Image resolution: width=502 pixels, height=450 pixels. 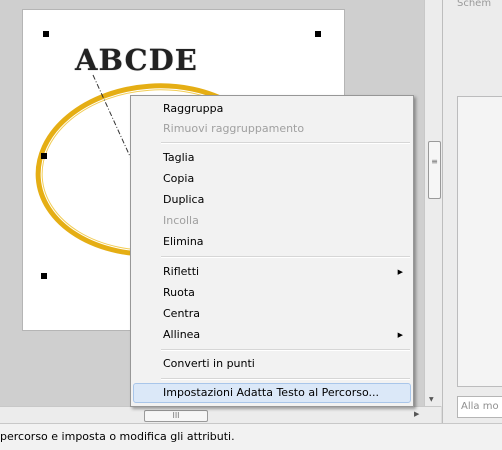 What do you see at coordinates (479, 407) in the screenshot?
I see `panel-footer-input: Alla mo` at bounding box center [479, 407].